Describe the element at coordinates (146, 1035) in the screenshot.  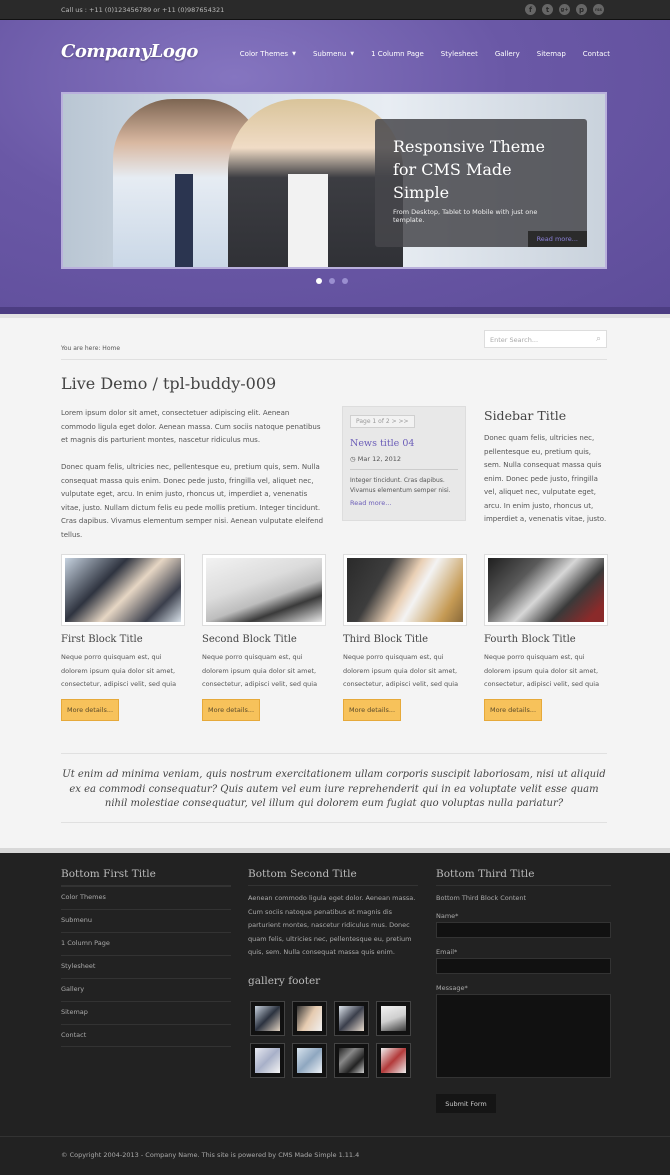
I see `footer-link-contact: Contact` at that location.